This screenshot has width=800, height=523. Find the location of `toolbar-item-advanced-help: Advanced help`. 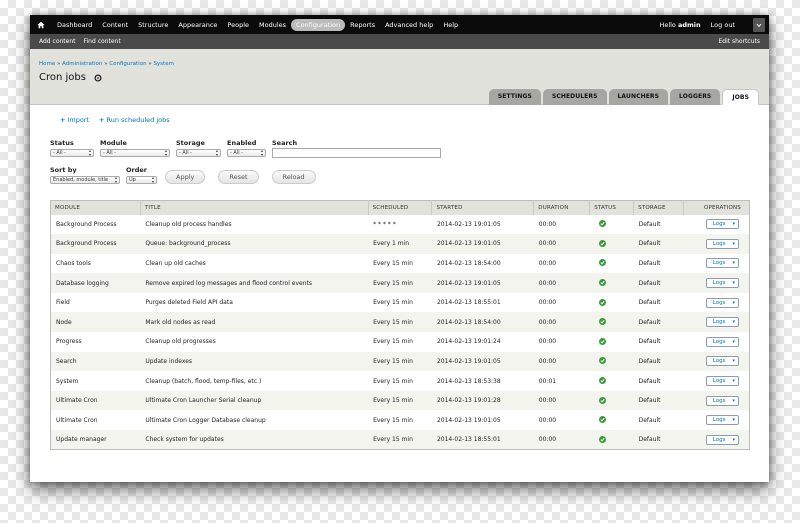

toolbar-item-advanced-help: Advanced help is located at coordinates (409, 25).